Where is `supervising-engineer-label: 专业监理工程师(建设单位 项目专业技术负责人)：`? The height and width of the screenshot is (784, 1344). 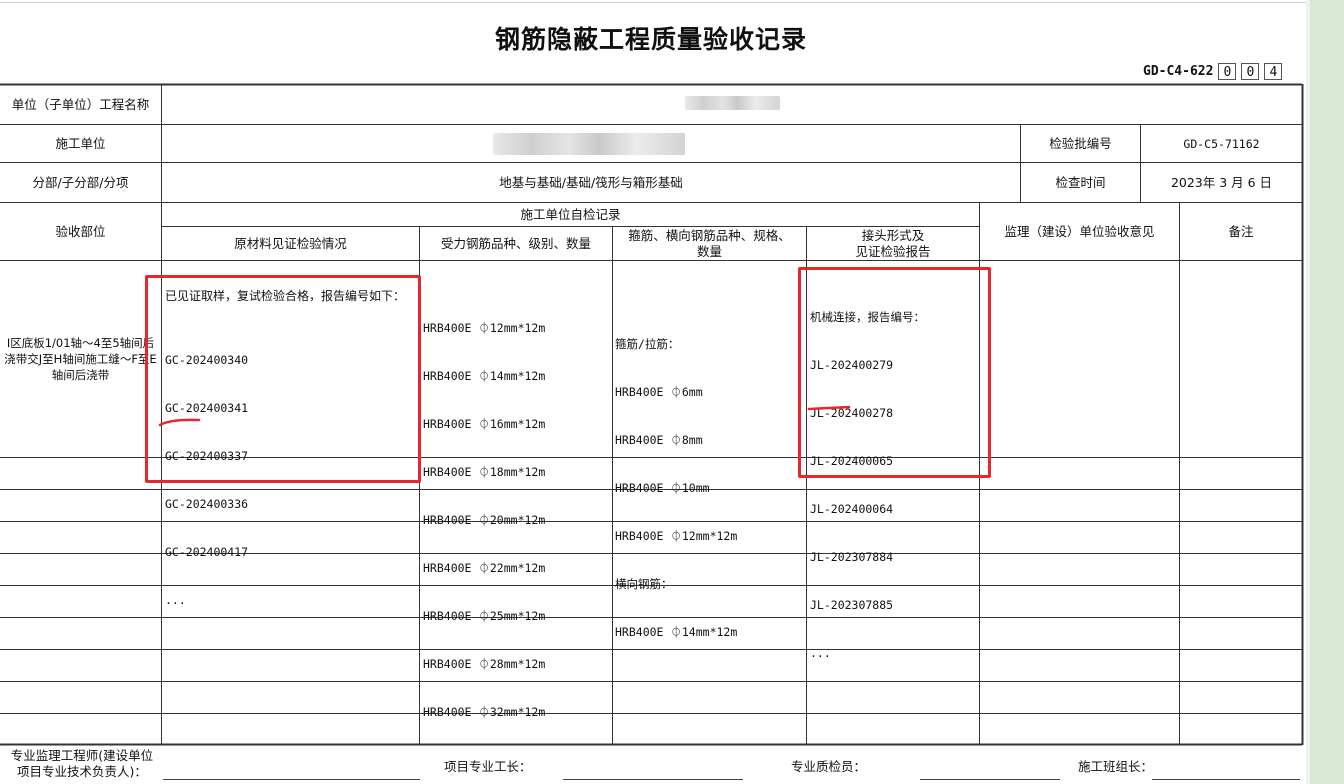 supervising-engineer-label: 专业监理工程师(建设单位 项目专业技术负责人)： is located at coordinates (82, 764).